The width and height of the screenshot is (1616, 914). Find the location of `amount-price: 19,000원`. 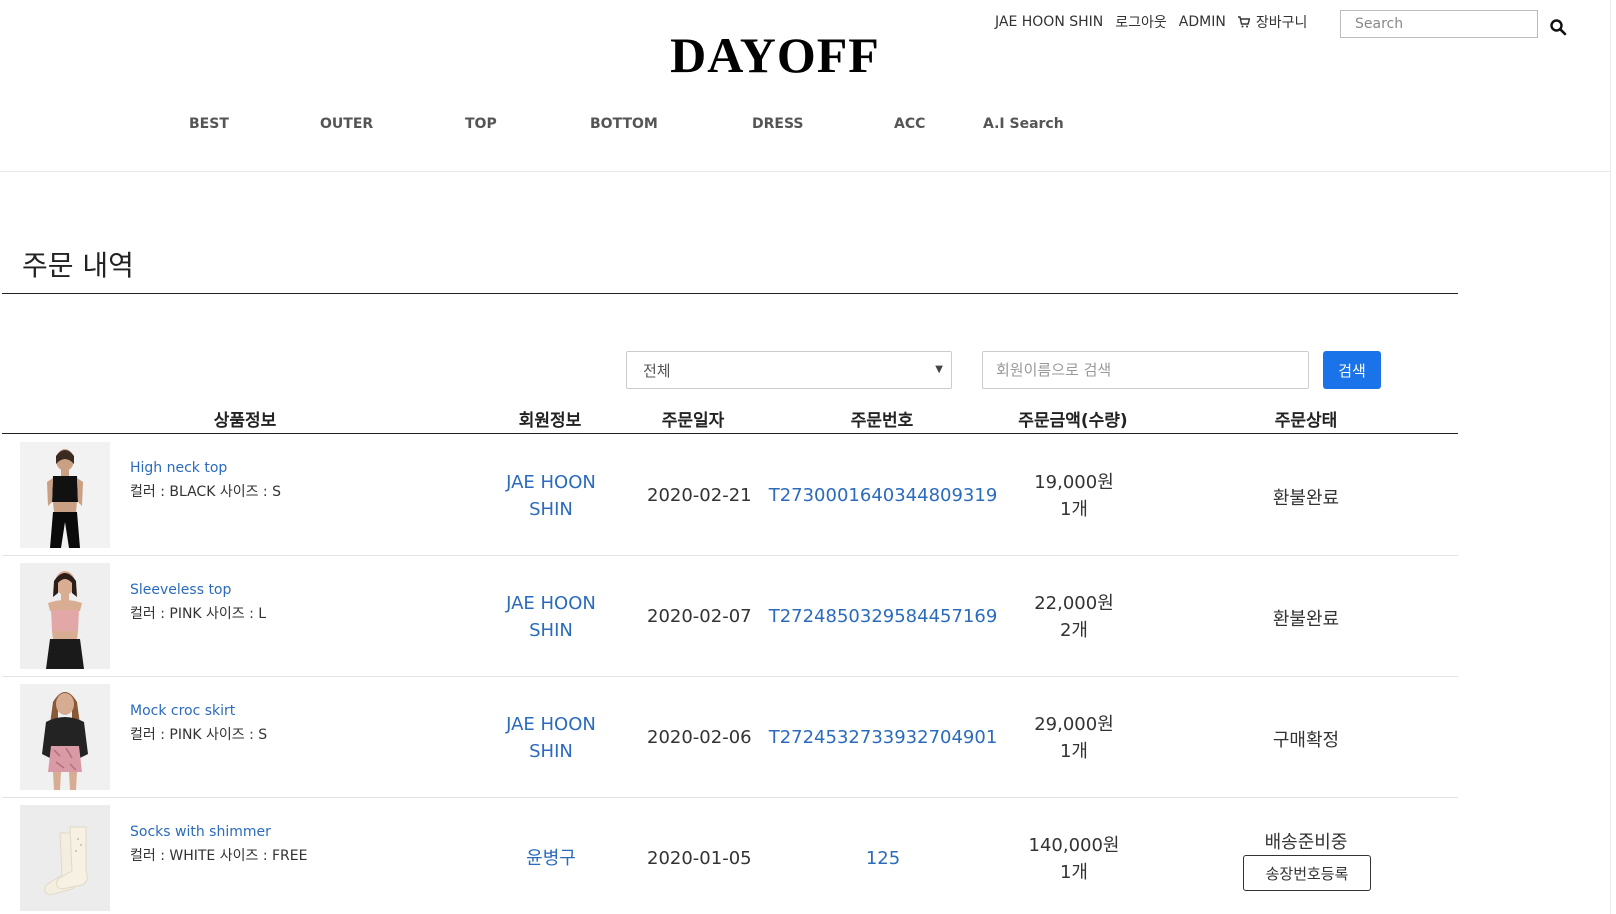

amount-price: 19,000원 is located at coordinates (1074, 482).